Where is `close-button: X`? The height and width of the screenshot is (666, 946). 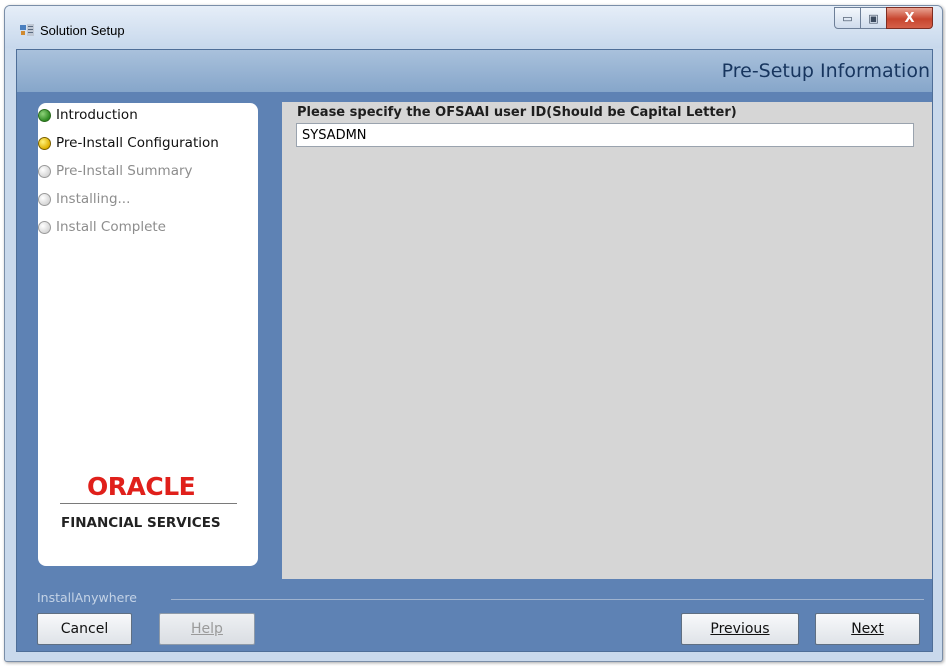
close-button: X is located at coordinates (909, 18).